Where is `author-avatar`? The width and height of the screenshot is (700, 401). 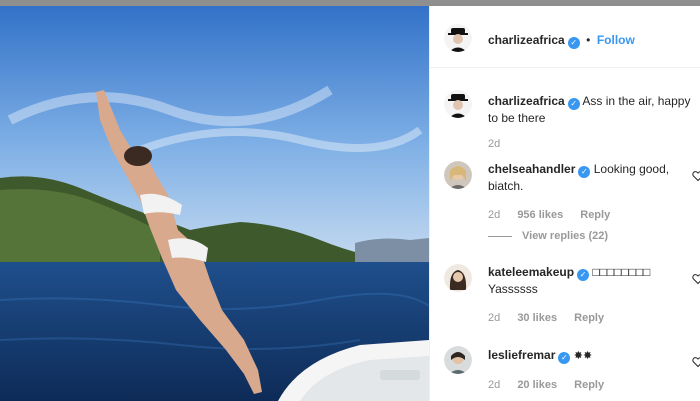 author-avatar is located at coordinates (458, 38).